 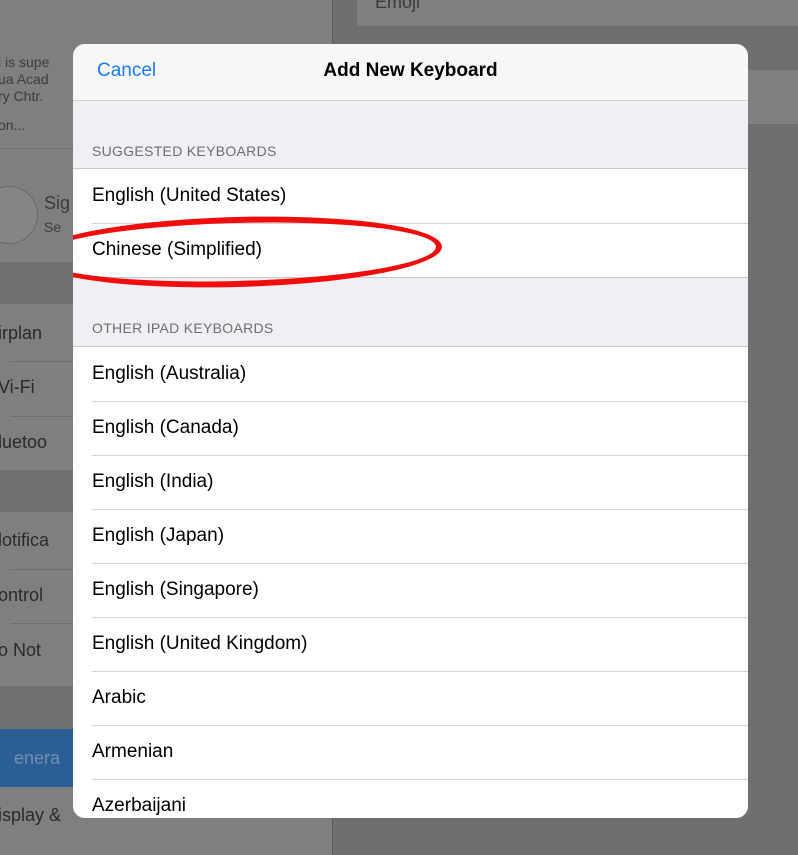 I want to click on profile-subtitle: Se, so click(x=53, y=227).